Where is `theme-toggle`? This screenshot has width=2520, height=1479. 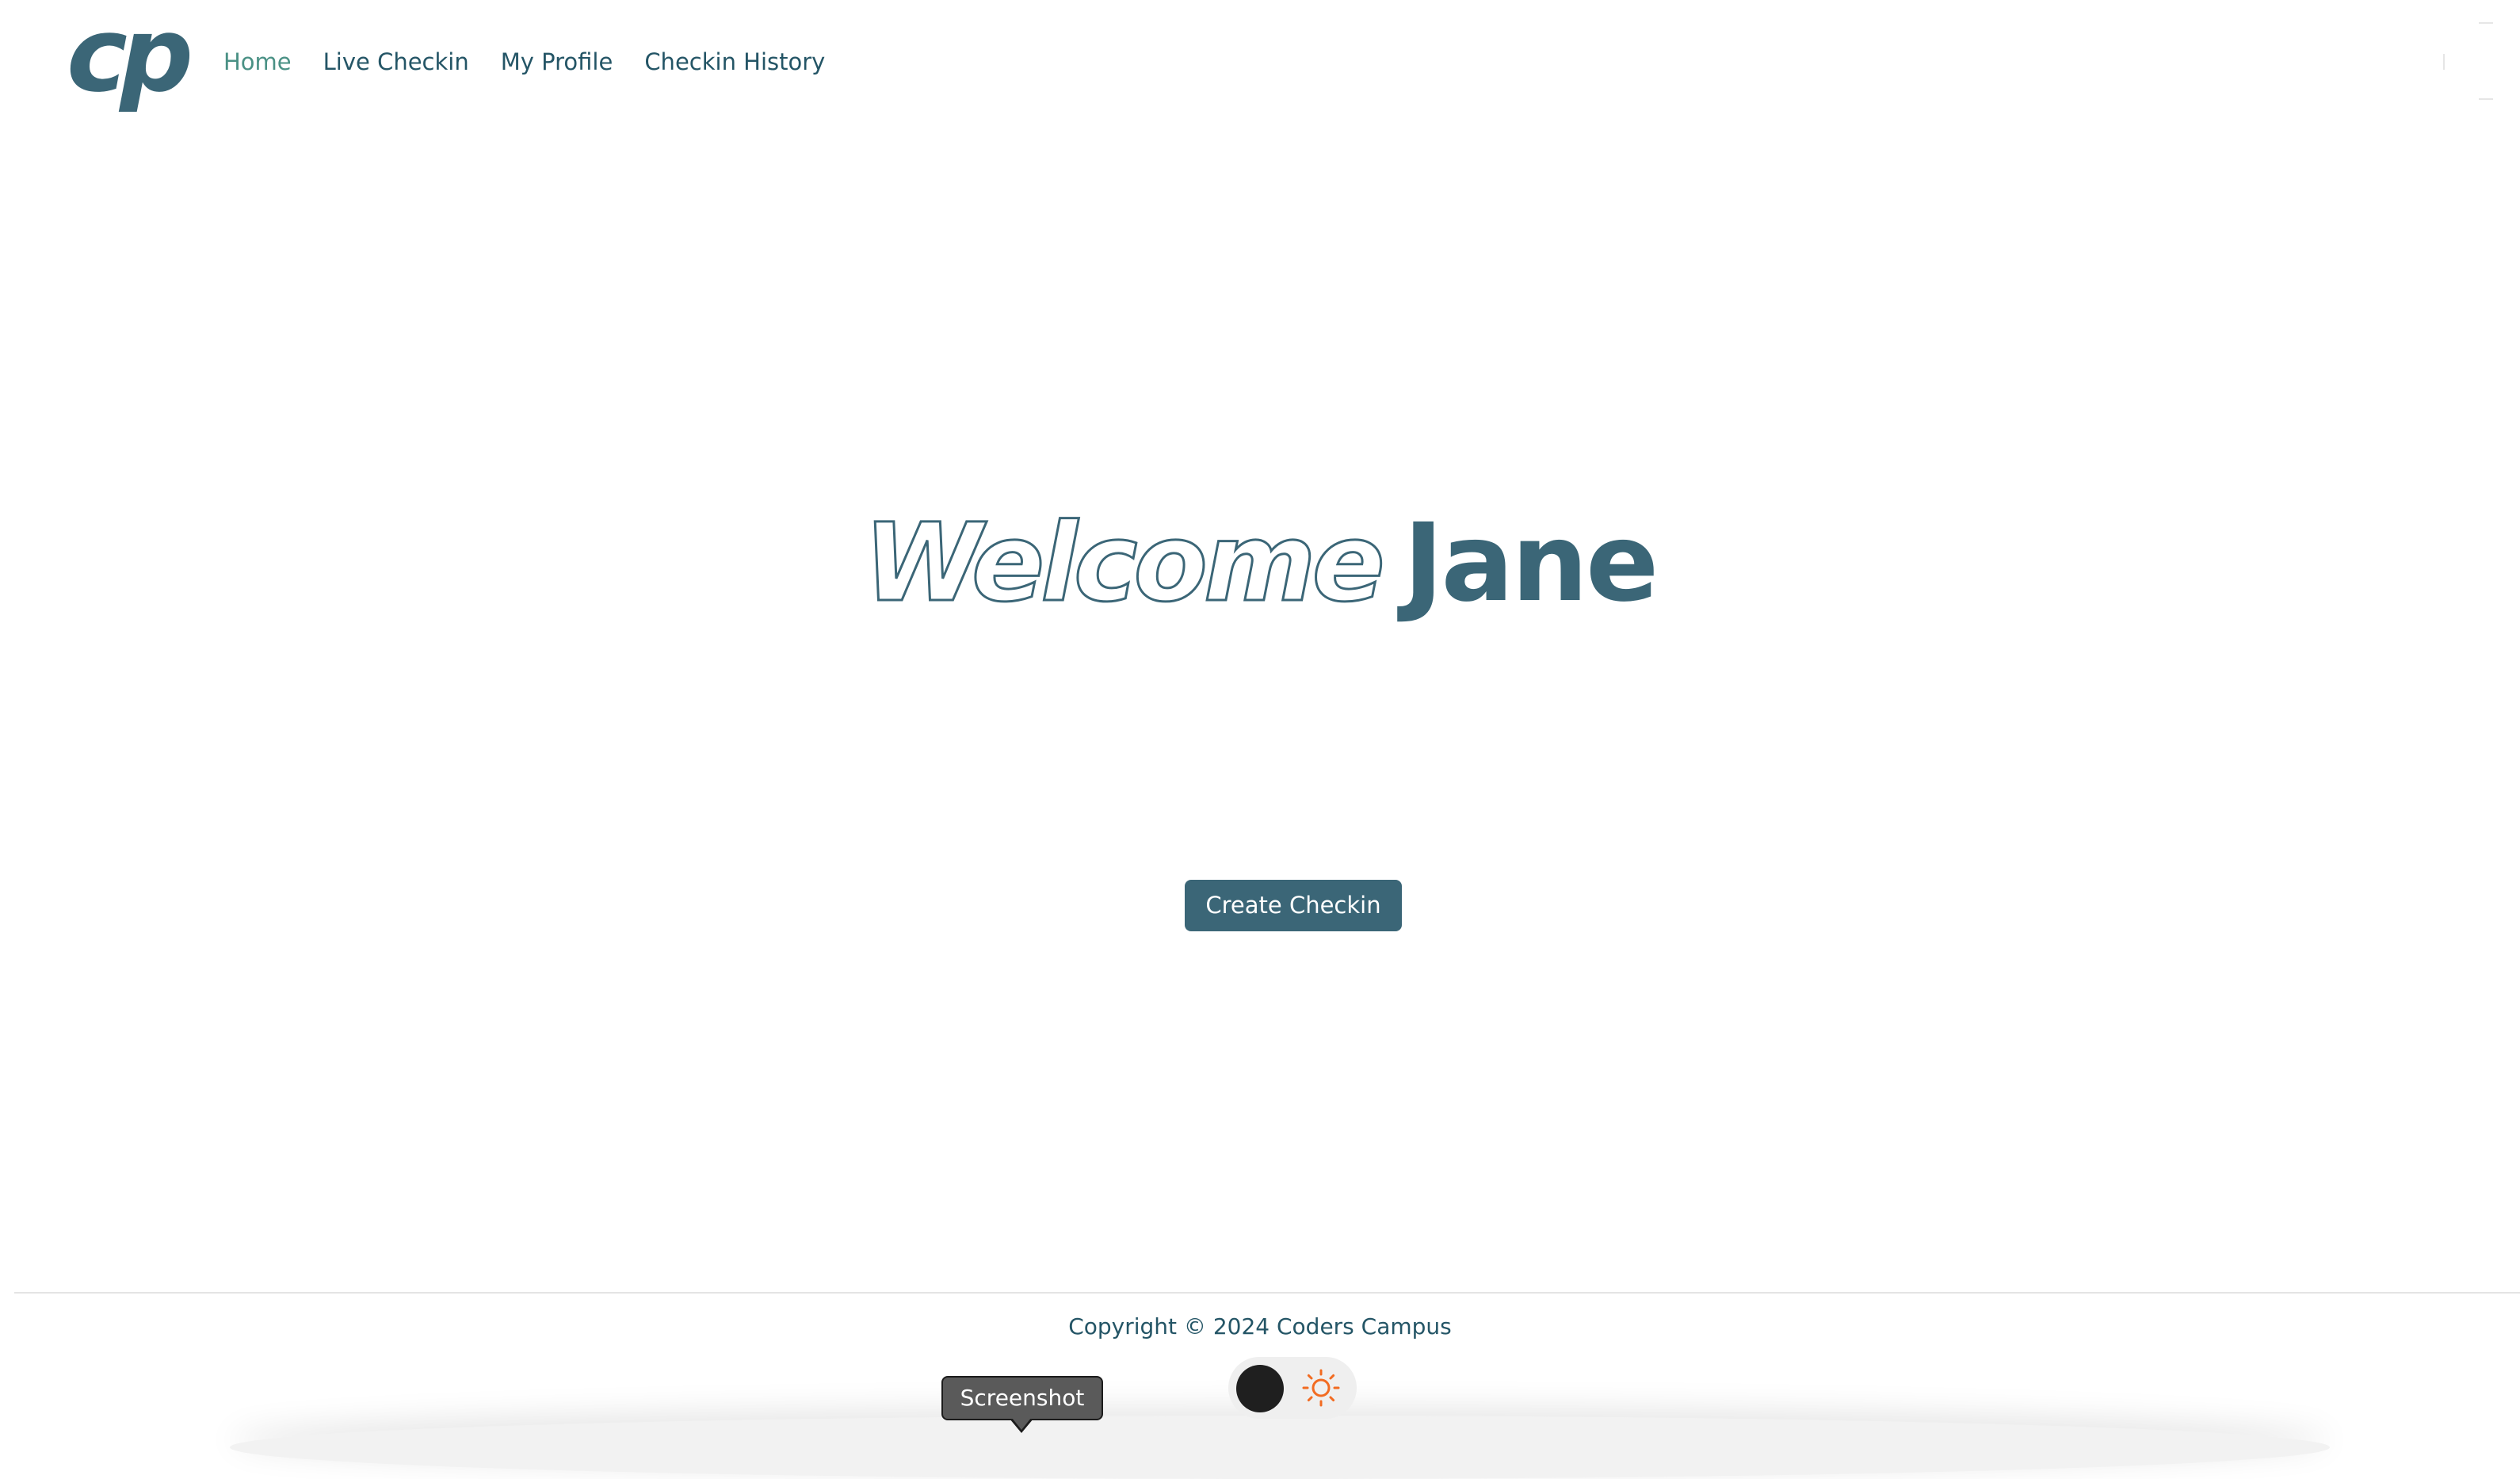 theme-toggle is located at coordinates (1293, 1388).